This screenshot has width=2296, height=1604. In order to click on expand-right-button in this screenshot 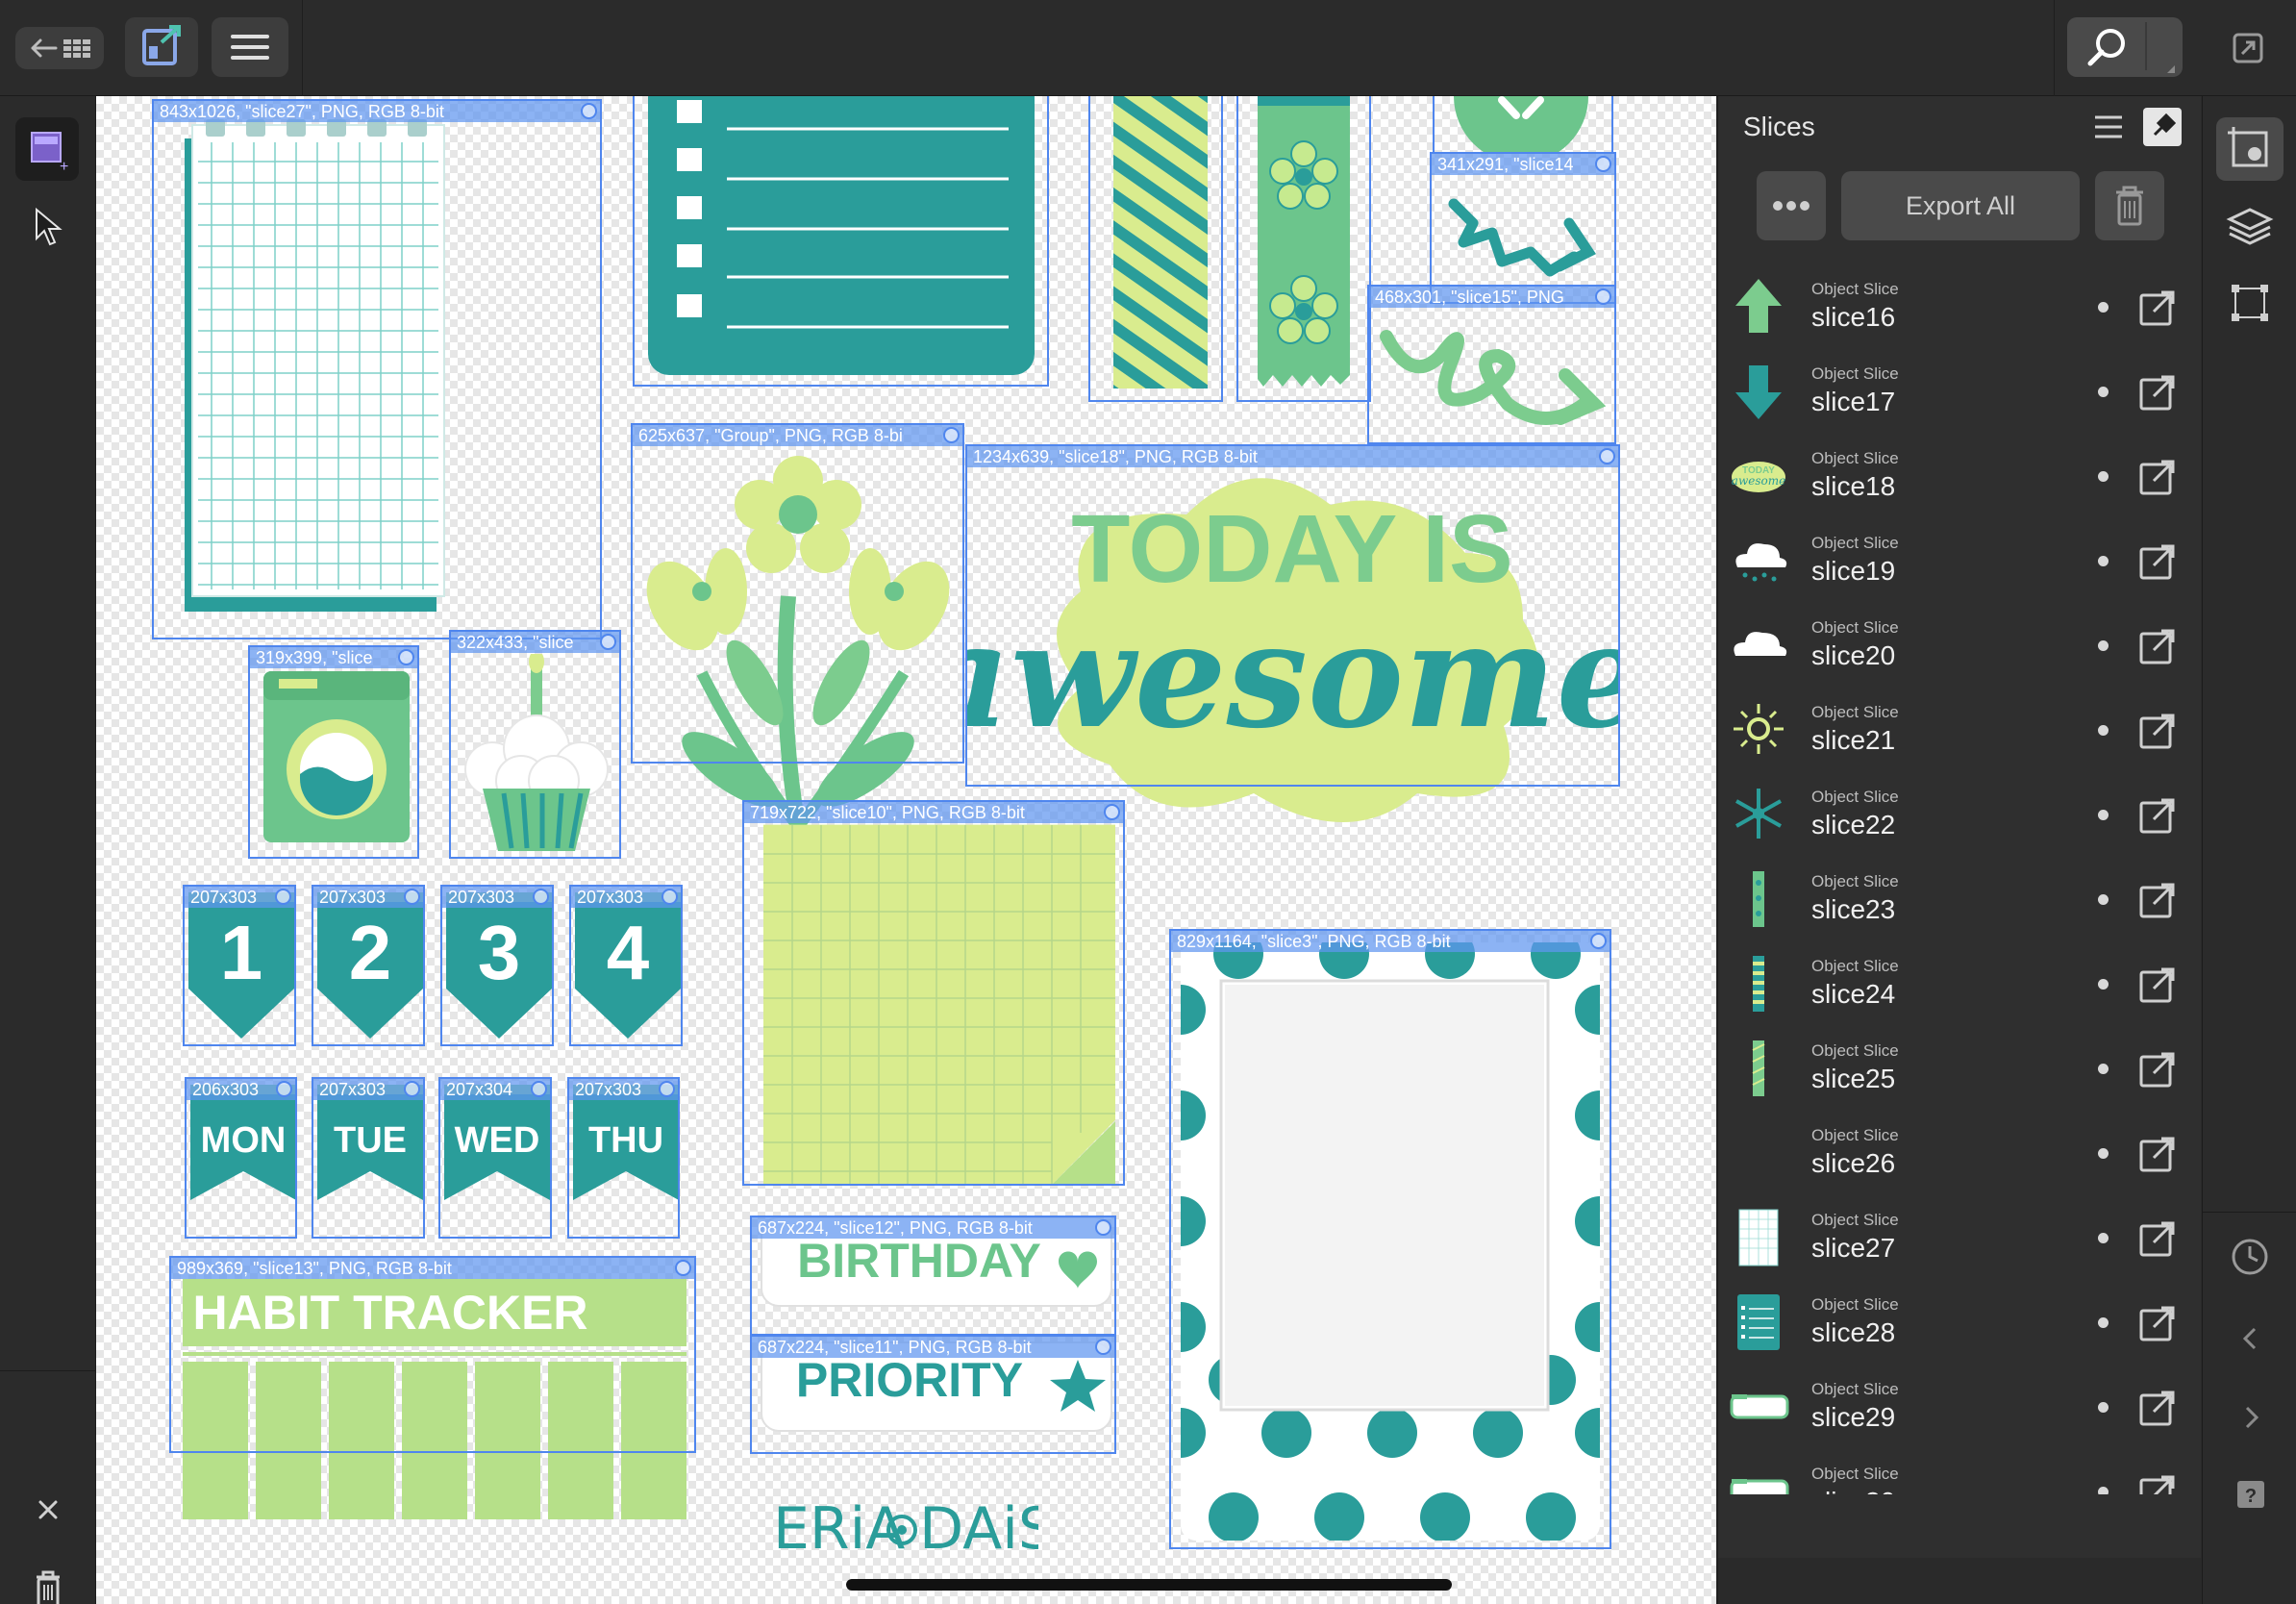, I will do `click(2251, 1417)`.